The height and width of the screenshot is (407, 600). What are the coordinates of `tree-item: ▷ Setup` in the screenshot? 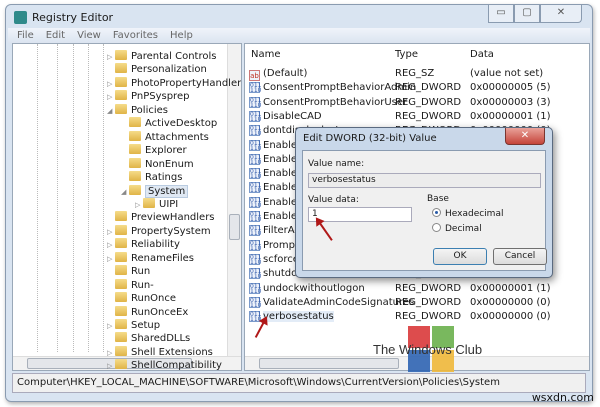 It's located at (133, 325).